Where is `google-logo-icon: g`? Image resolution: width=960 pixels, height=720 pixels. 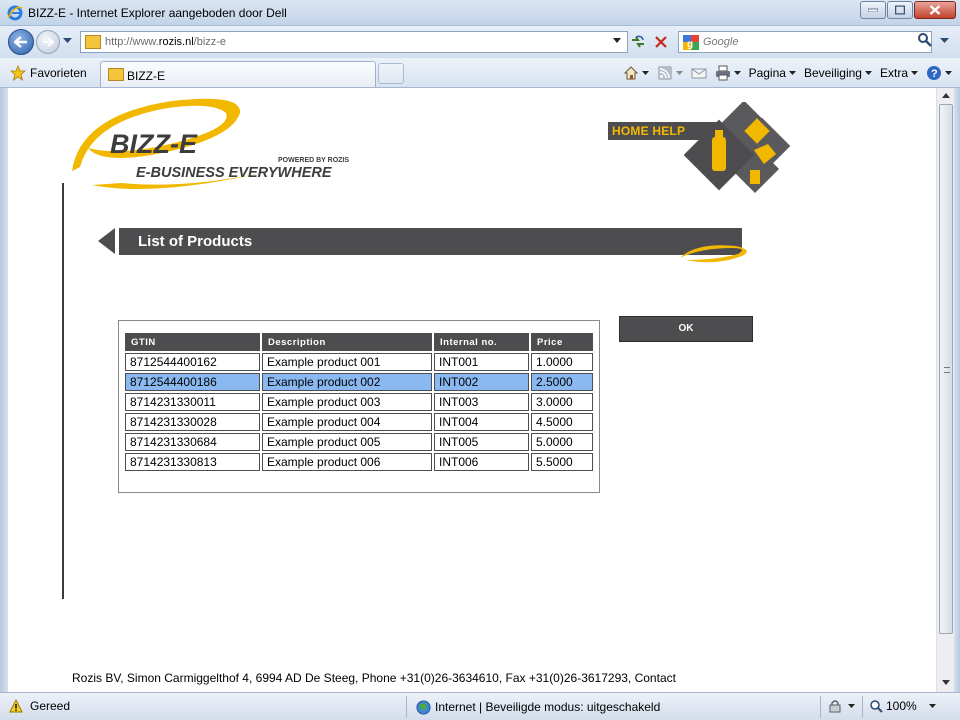 google-logo-icon: g is located at coordinates (691, 42).